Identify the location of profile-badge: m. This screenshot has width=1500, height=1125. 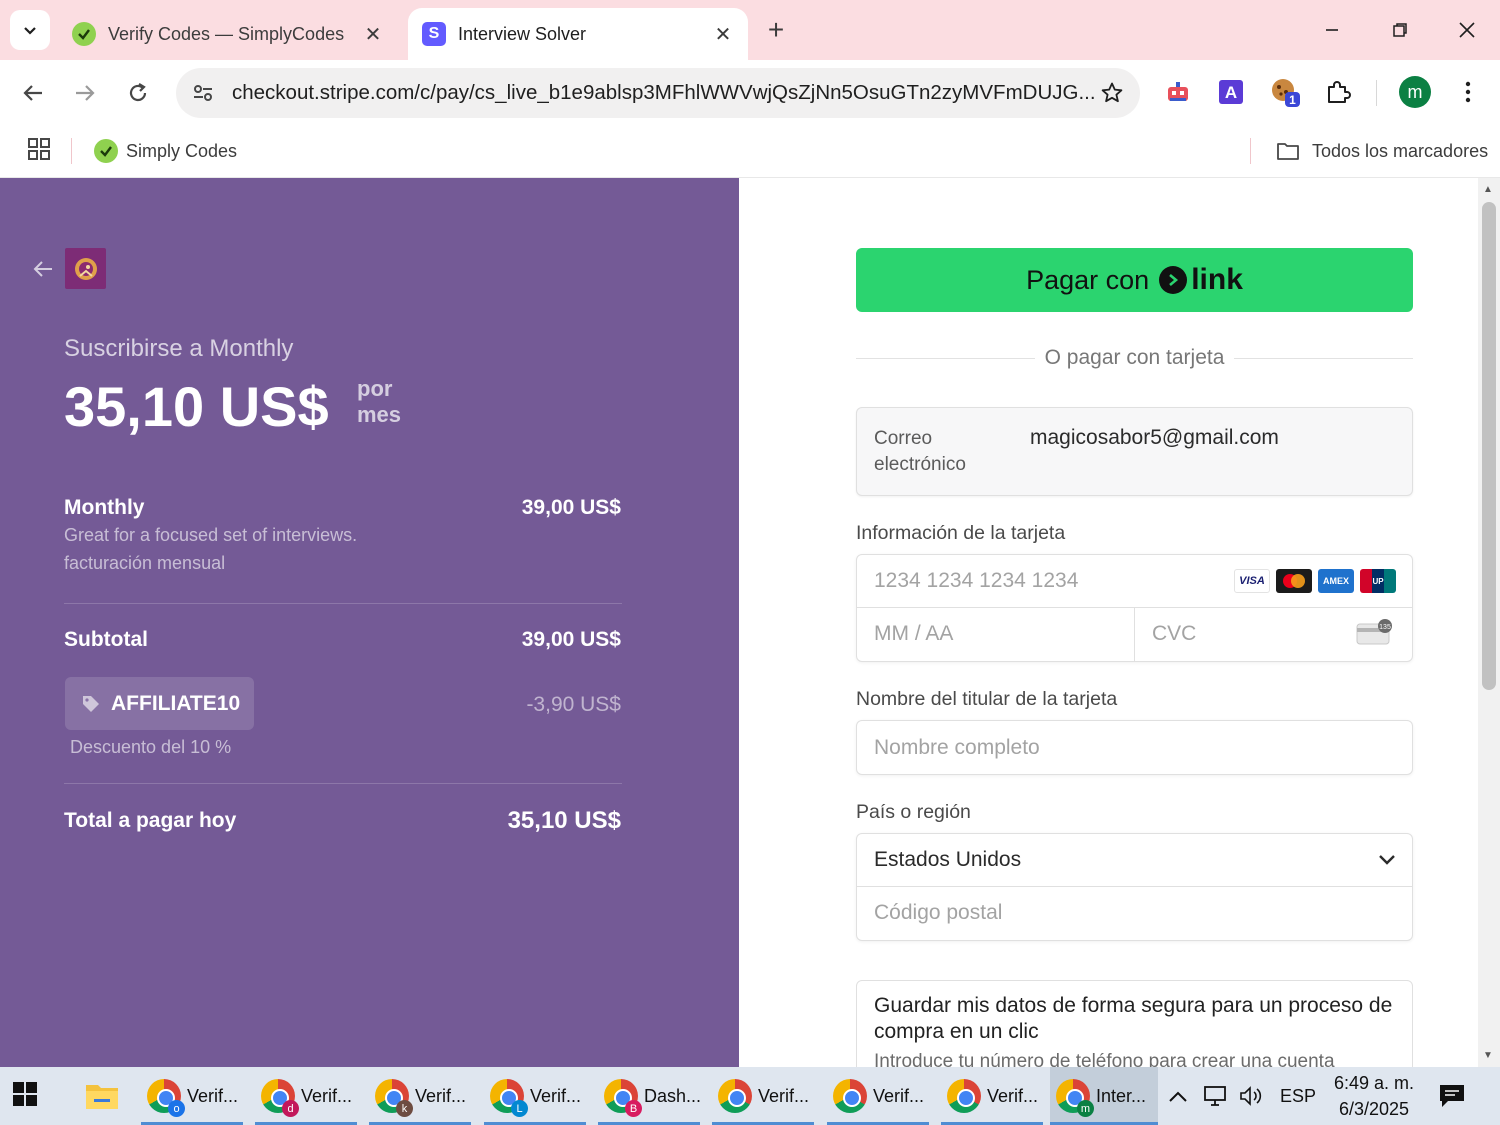
(1085, 1108).